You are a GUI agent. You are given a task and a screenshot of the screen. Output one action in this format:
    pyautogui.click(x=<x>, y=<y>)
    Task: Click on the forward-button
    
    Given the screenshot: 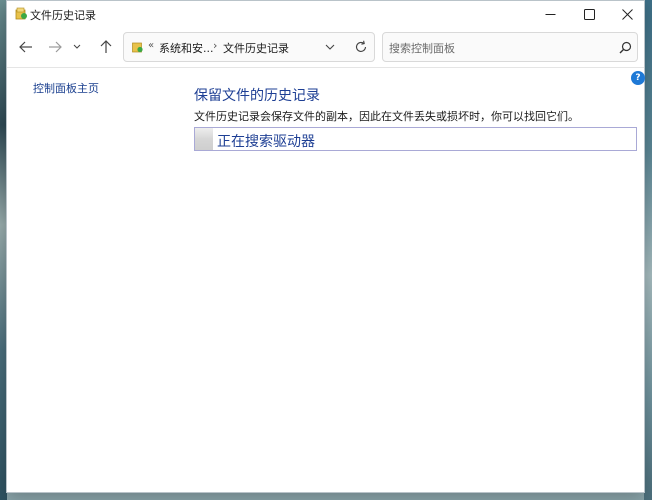 What is the action you would take?
    pyautogui.click(x=55, y=47)
    